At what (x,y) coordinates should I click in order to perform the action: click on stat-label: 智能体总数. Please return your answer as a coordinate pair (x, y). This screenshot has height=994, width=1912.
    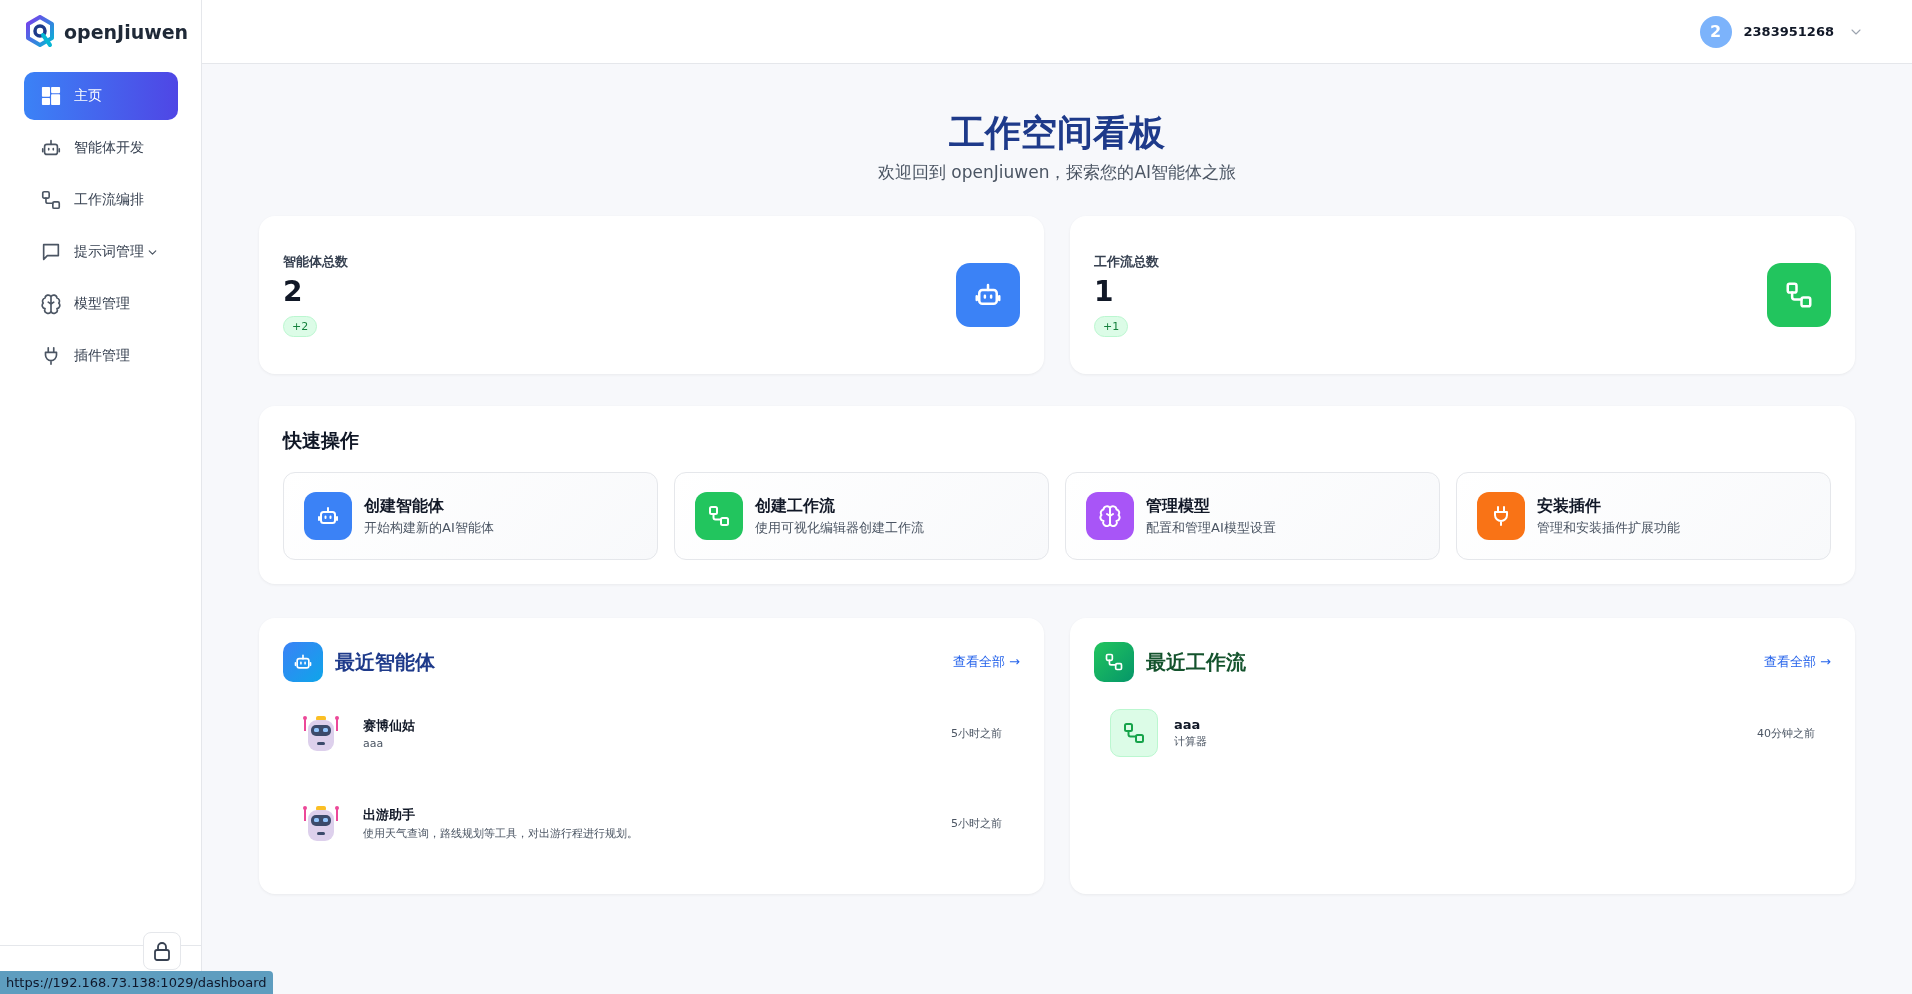
    Looking at the image, I should click on (315, 262).